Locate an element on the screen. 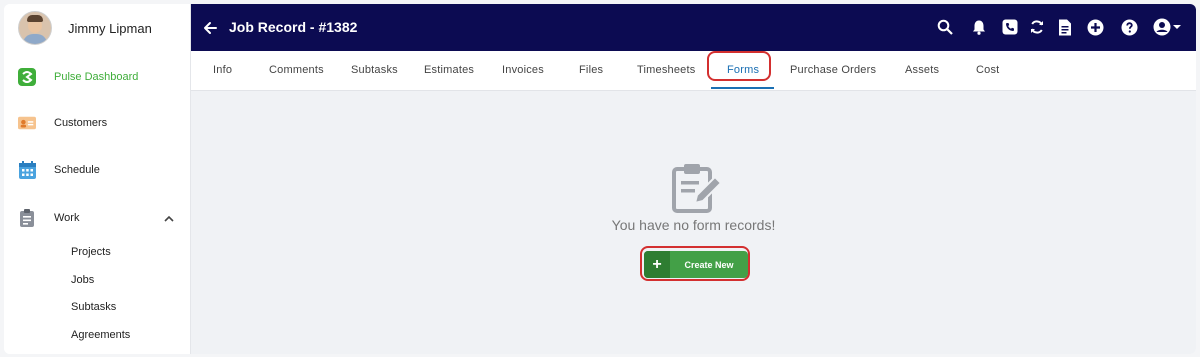 The width and height of the screenshot is (1200, 357). search-icon is located at coordinates (945, 27).